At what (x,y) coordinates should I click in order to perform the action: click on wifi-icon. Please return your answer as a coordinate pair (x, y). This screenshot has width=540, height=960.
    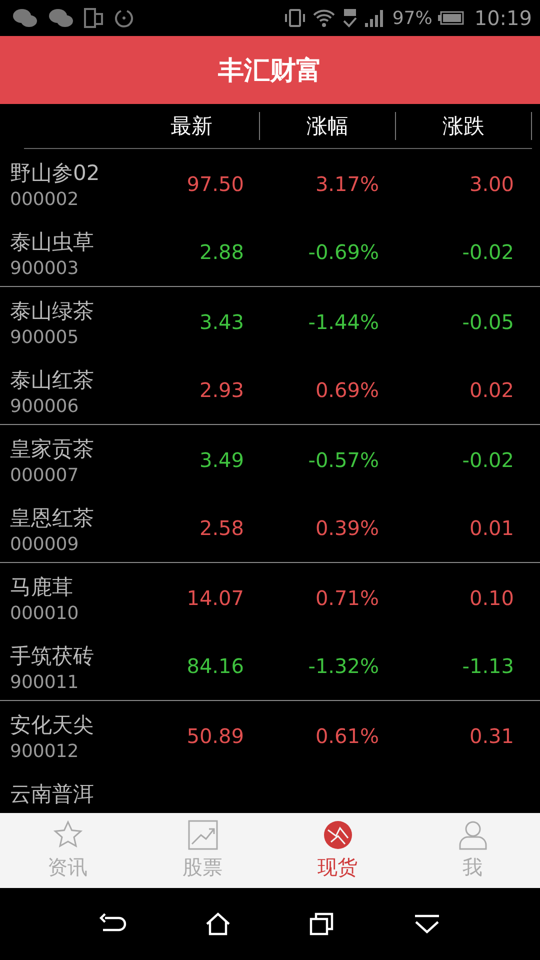
    Looking at the image, I should click on (324, 18).